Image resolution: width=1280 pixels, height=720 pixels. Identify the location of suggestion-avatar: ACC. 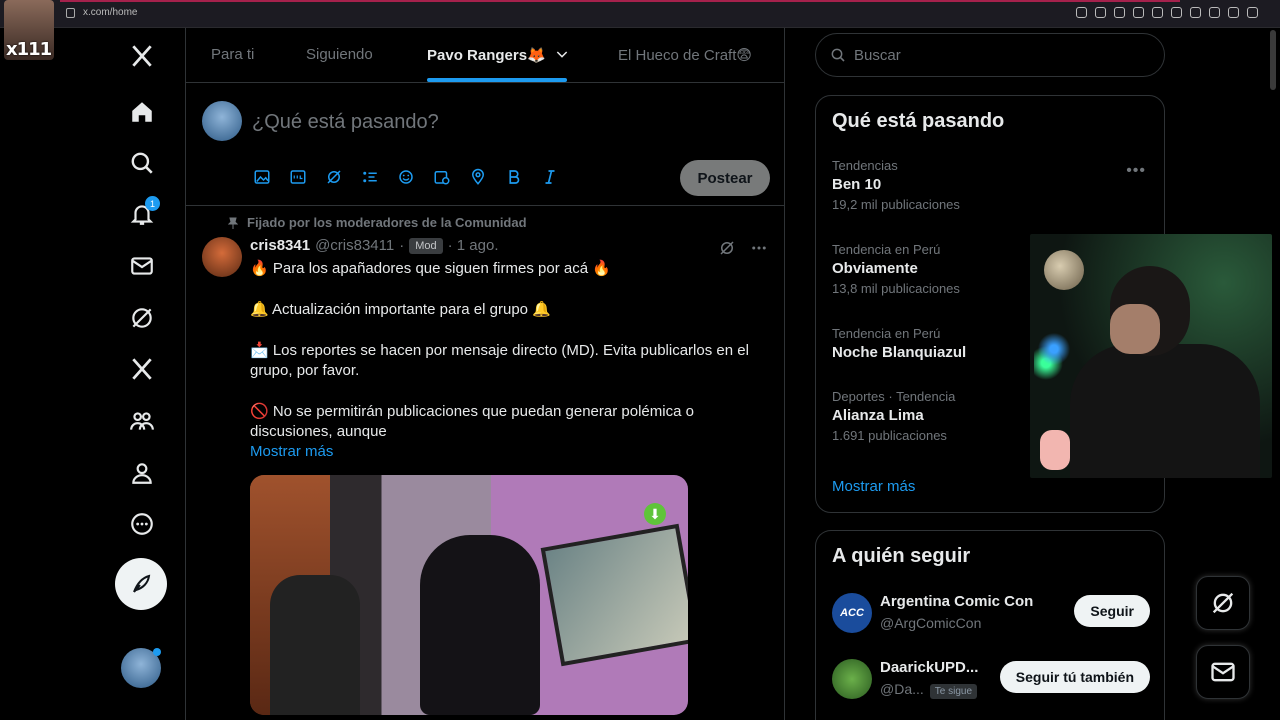
(852, 613).